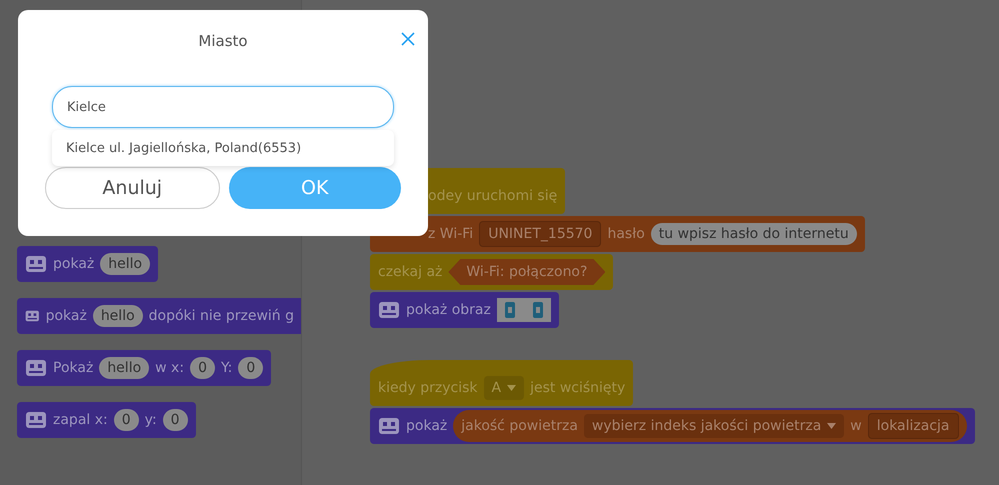 The width and height of the screenshot is (999, 485). I want to click on block-label: jest wciśnięty, so click(578, 388).